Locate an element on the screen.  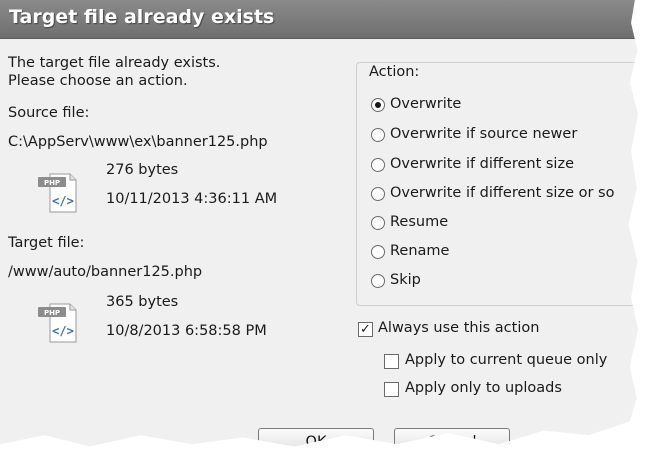
message-line-1: The target file already exists. is located at coordinates (114, 63).